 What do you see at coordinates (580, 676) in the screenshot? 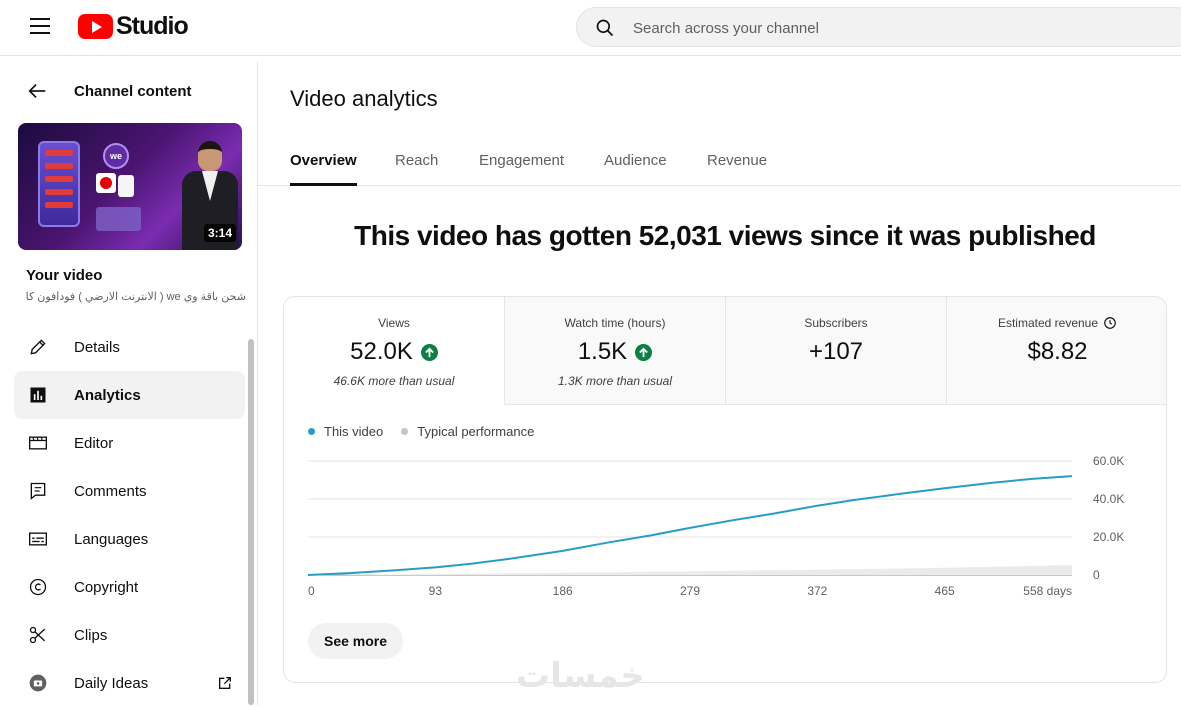
I see `watermark-text: خمسات` at bounding box center [580, 676].